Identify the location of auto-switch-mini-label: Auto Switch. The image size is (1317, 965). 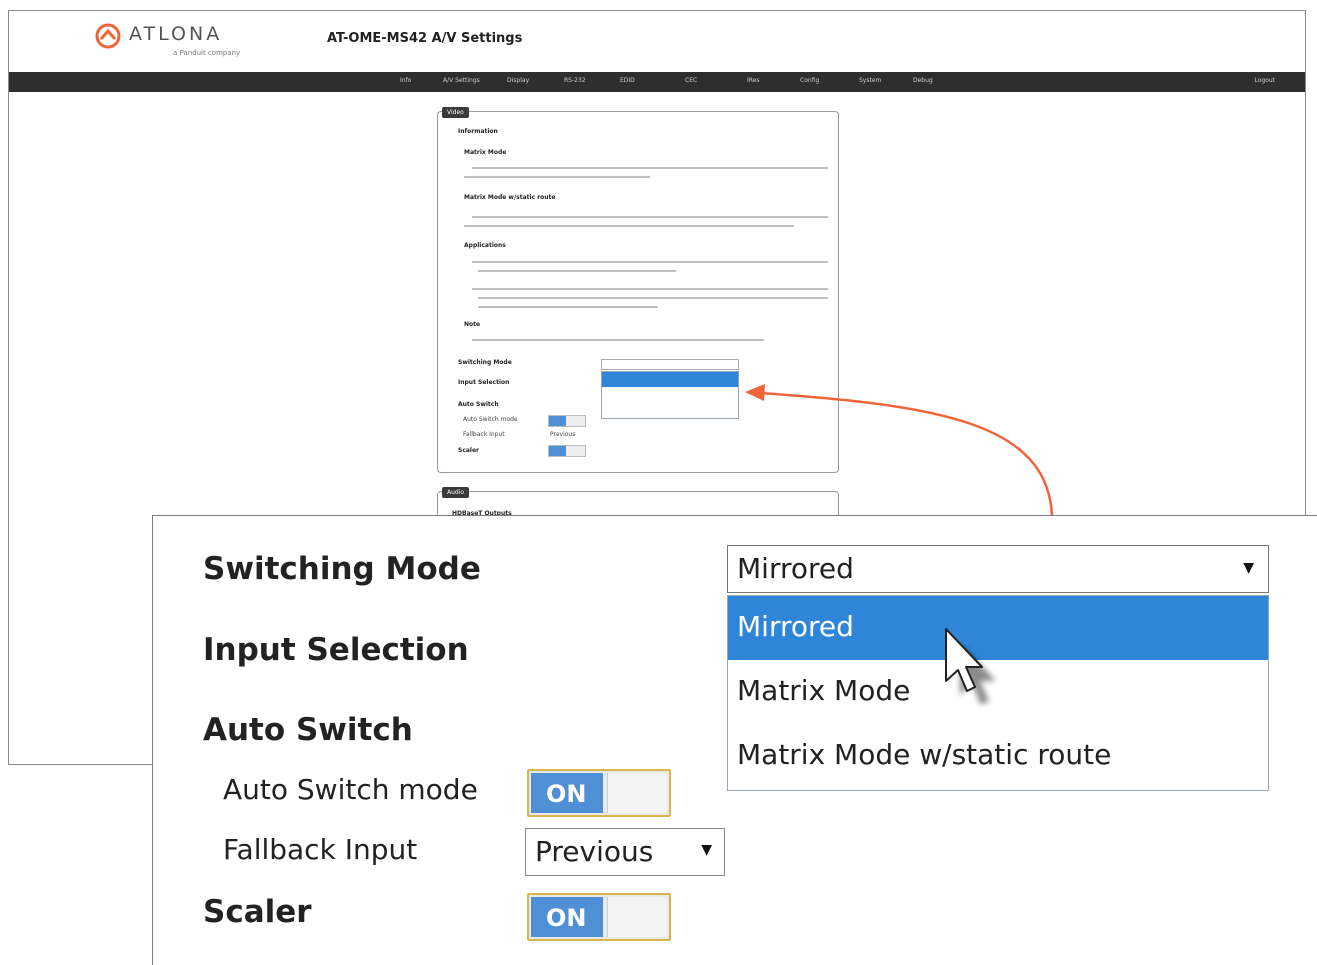
(478, 404).